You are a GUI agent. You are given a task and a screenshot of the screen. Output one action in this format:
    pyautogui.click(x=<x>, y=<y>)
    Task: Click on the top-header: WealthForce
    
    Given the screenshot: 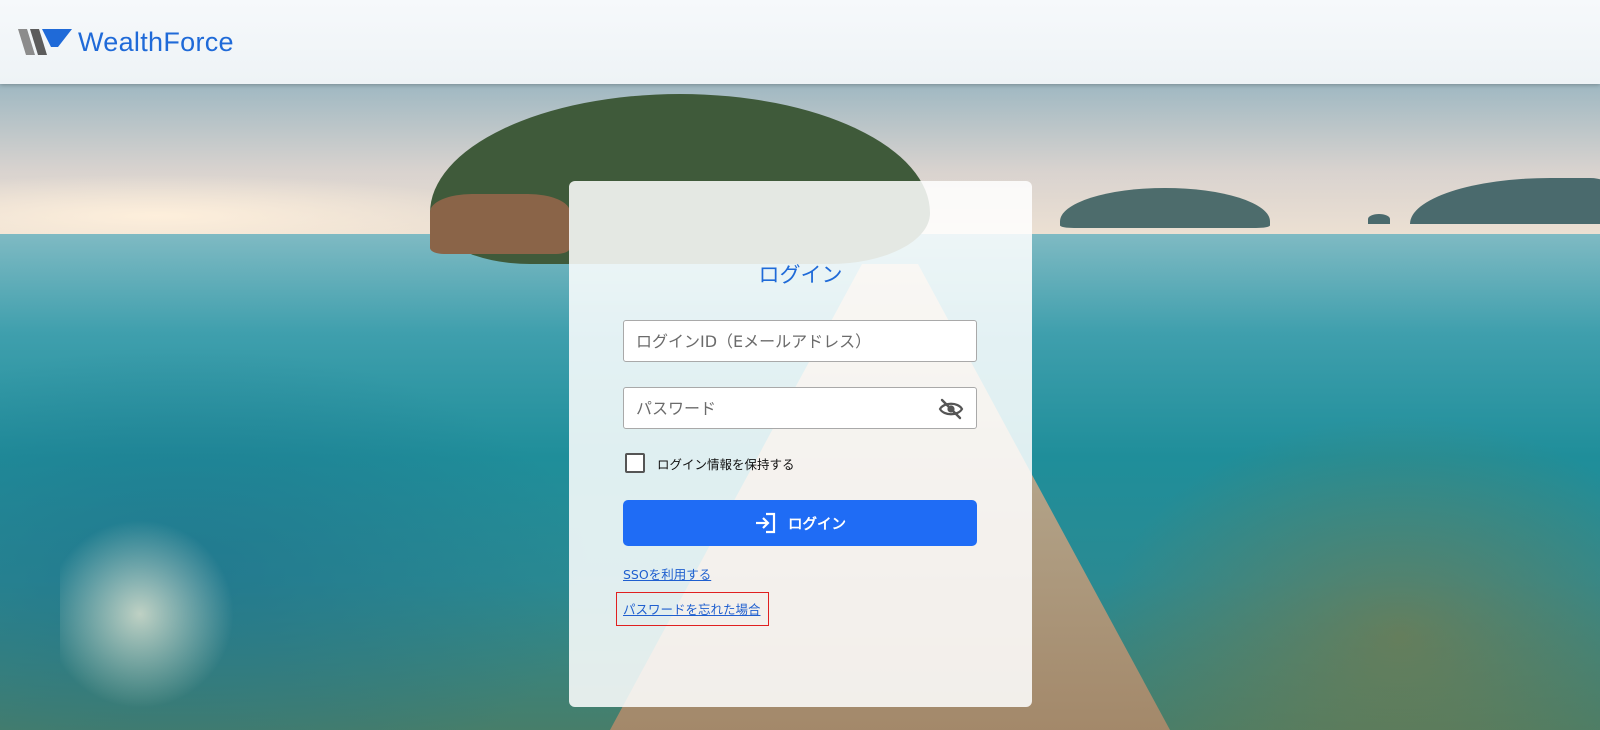 What is the action you would take?
    pyautogui.click(x=800, y=42)
    